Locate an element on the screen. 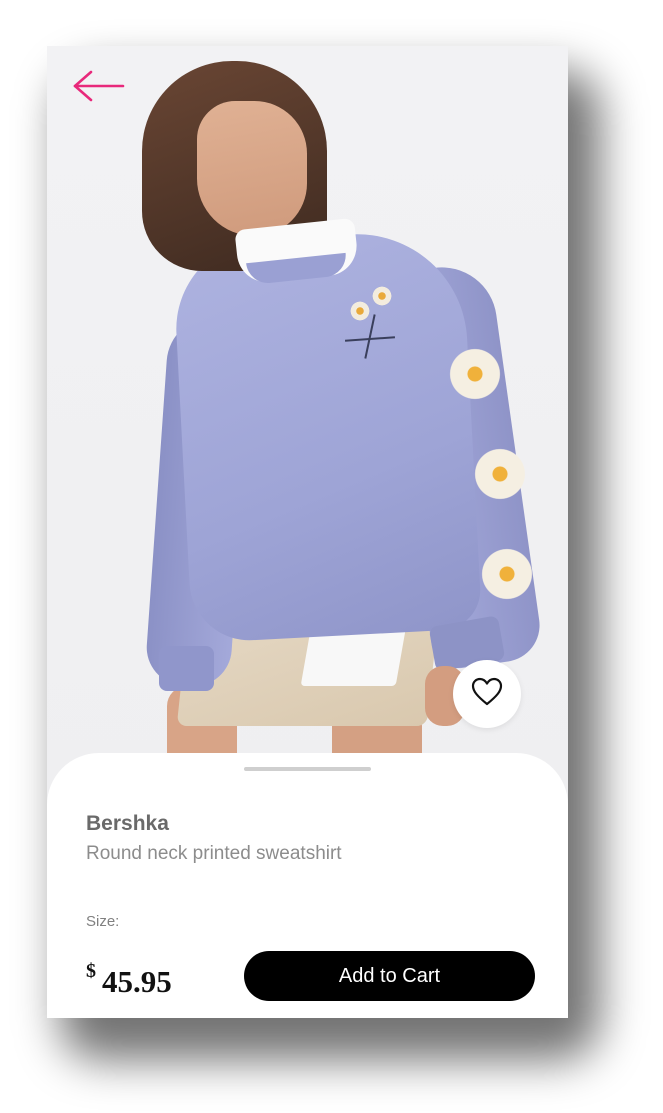 This screenshot has height=1113, width=663. heart-outline-icon is located at coordinates (487, 694).